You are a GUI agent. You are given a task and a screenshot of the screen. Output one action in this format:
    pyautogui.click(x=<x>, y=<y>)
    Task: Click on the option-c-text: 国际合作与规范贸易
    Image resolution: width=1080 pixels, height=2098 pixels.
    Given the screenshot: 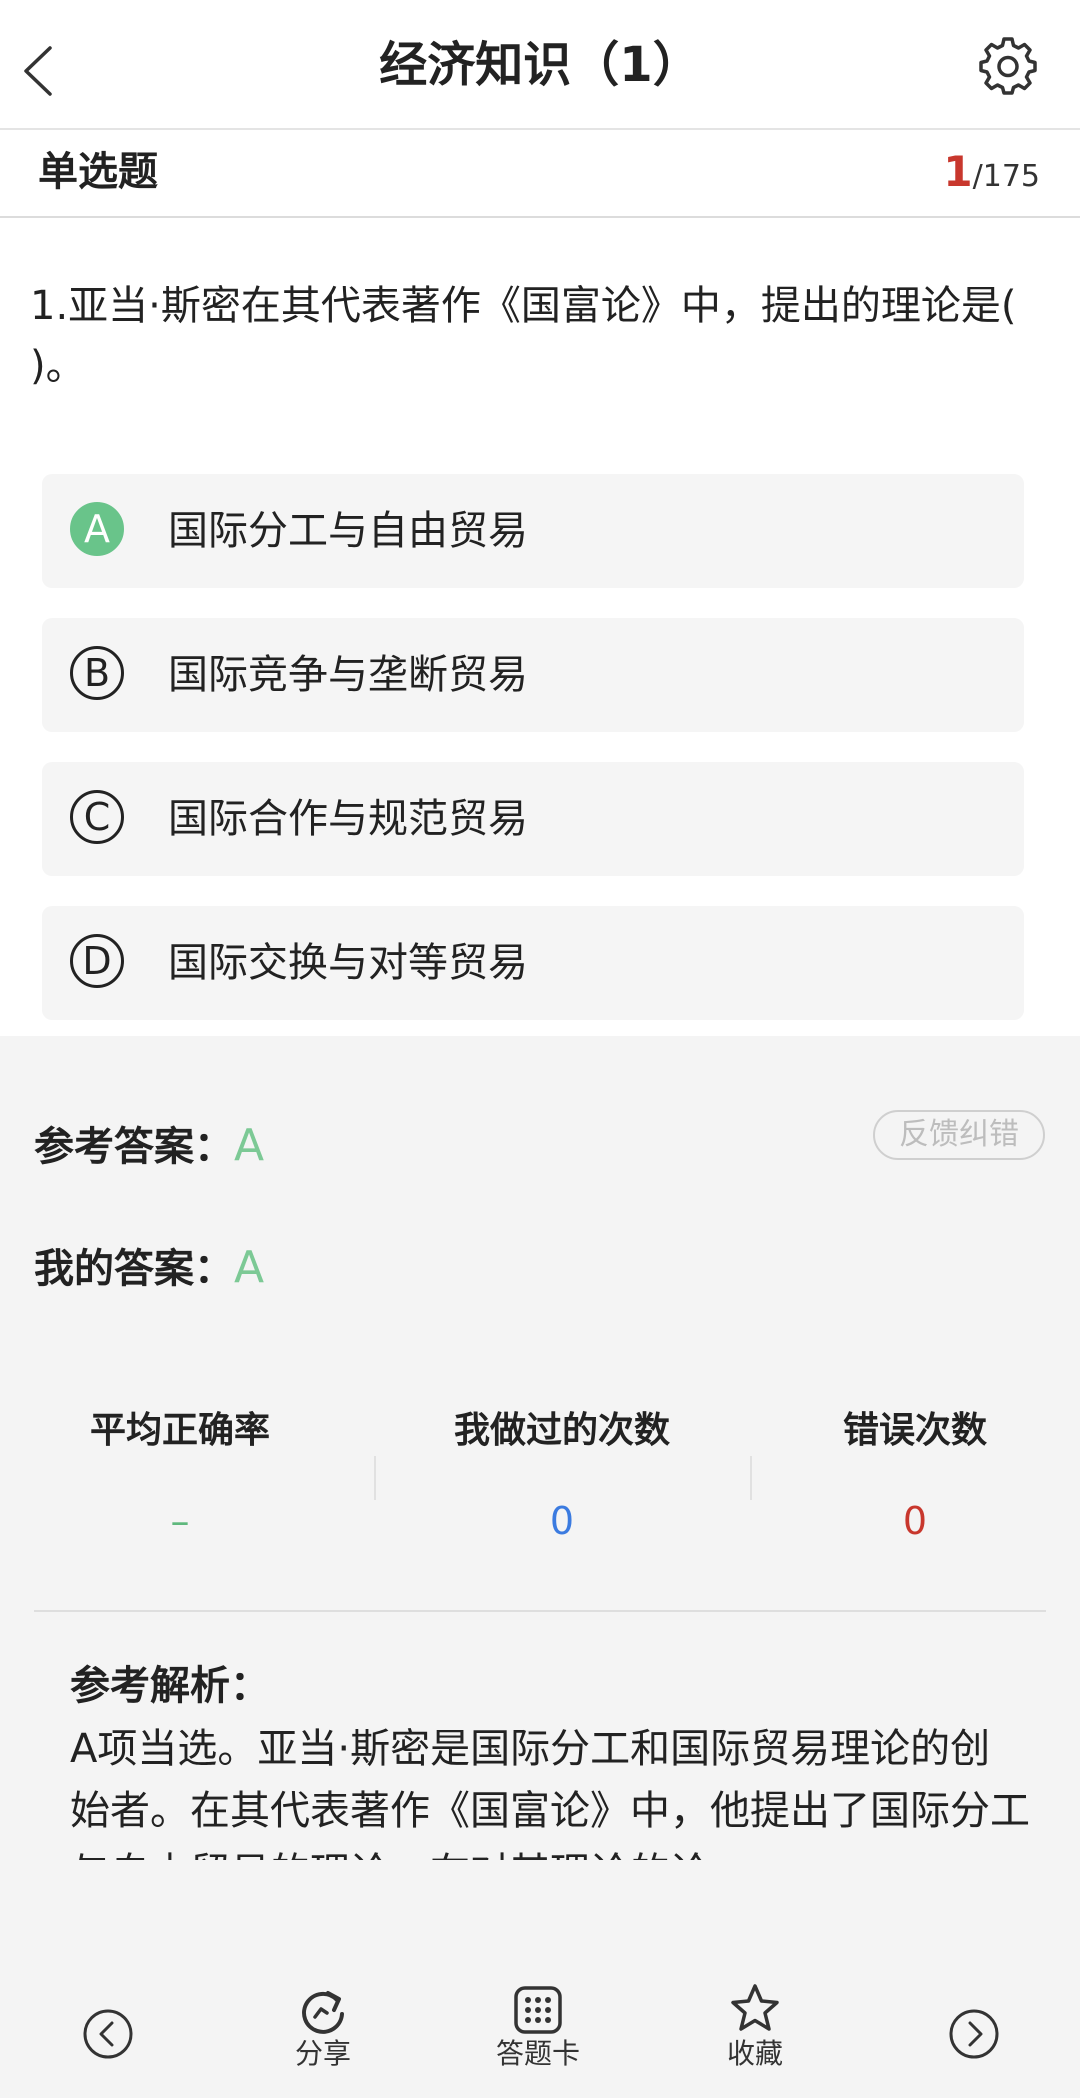 What is the action you would take?
    pyautogui.click(x=348, y=819)
    